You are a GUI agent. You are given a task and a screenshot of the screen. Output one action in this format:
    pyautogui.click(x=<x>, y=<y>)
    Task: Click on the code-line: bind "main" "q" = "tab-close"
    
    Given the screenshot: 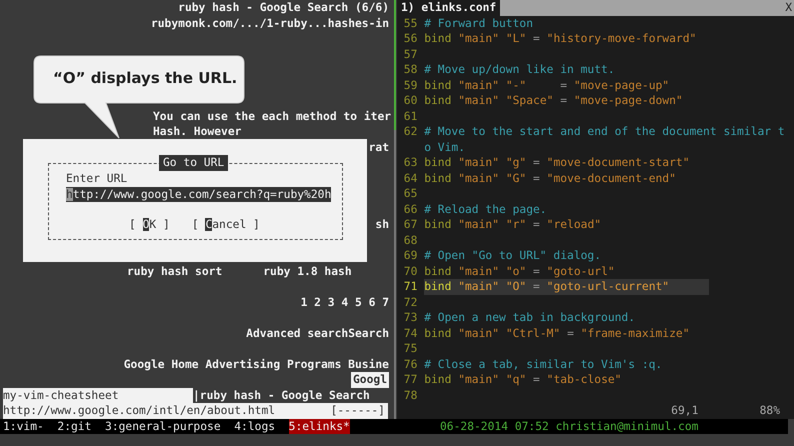 What is the action you would take?
    pyautogui.click(x=523, y=380)
    